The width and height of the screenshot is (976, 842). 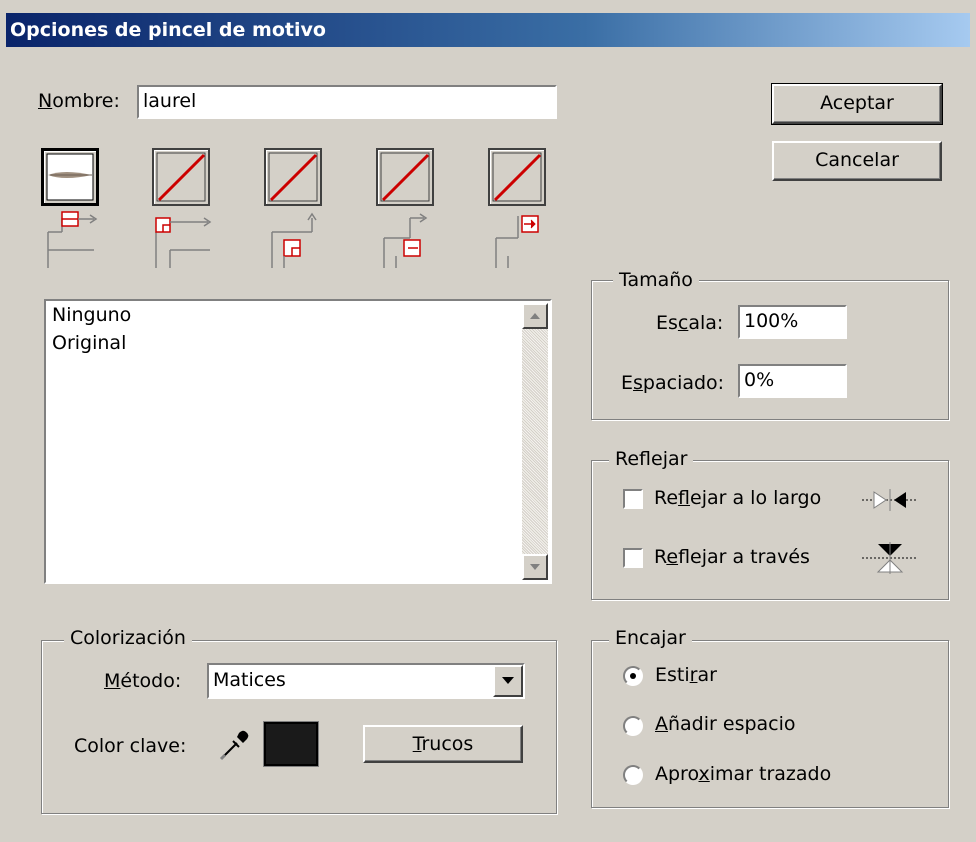 I want to click on flip-along-checkbox, so click(x=633, y=499).